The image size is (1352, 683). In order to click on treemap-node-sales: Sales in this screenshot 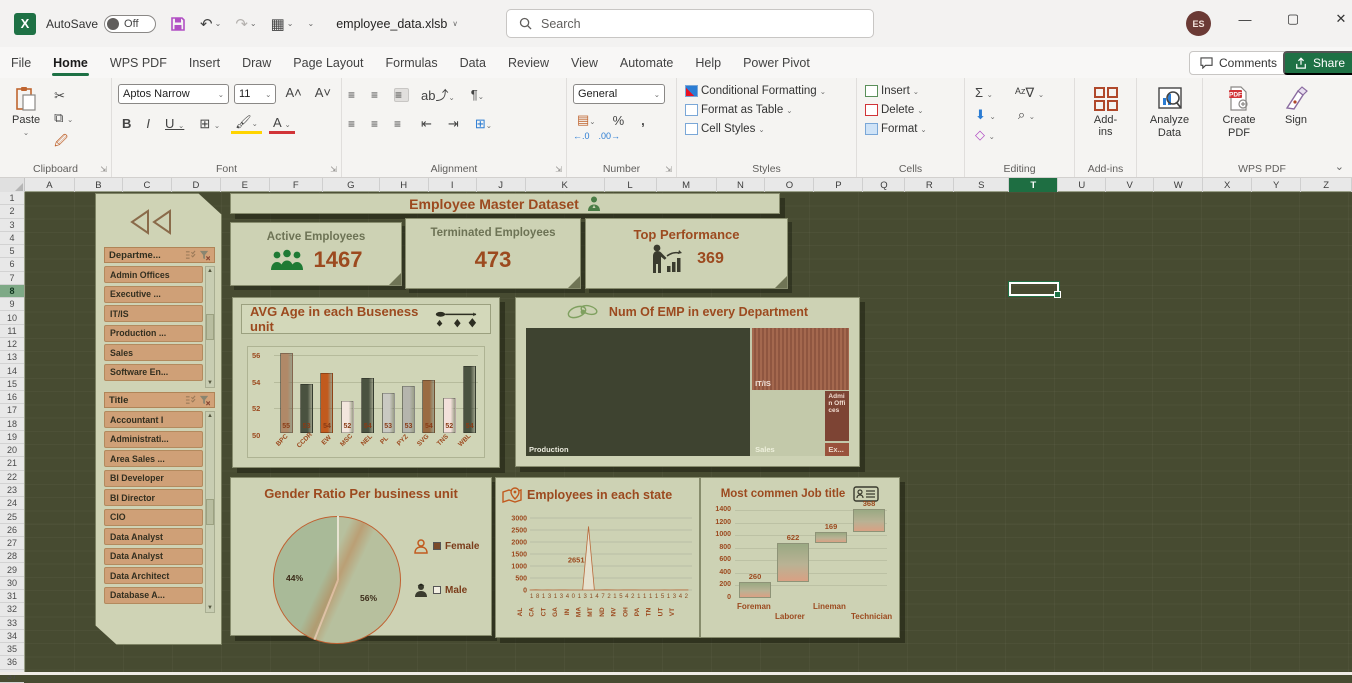, I will do `click(788, 423)`.